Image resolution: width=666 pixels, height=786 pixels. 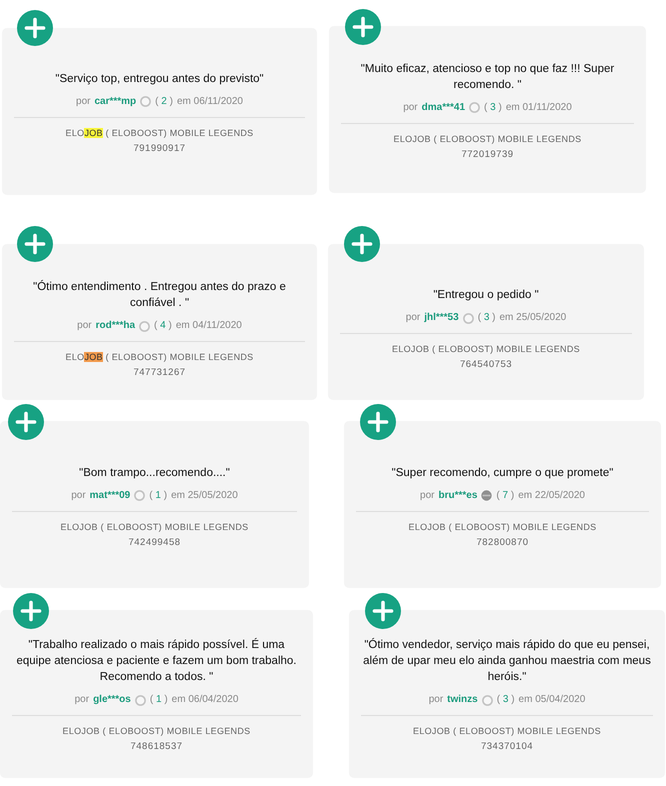 I want to click on order-number: 742499458, so click(x=154, y=543).